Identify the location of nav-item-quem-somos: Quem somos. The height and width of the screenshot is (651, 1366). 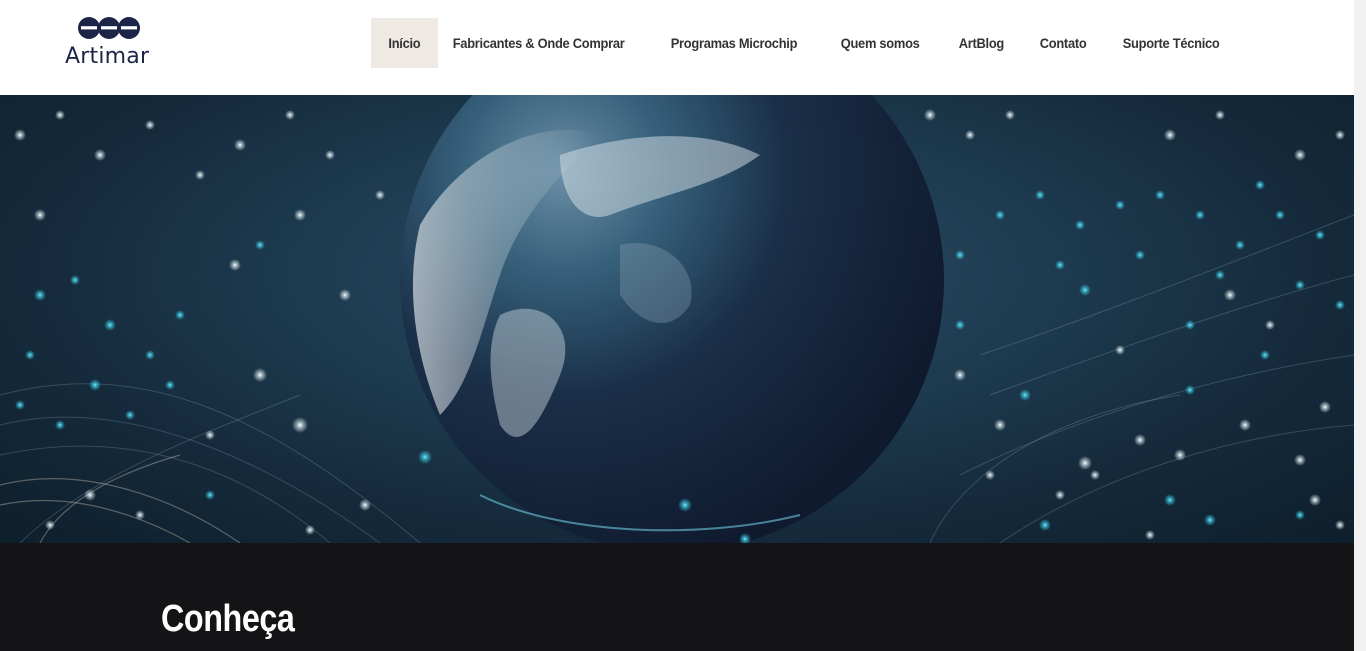
(880, 43).